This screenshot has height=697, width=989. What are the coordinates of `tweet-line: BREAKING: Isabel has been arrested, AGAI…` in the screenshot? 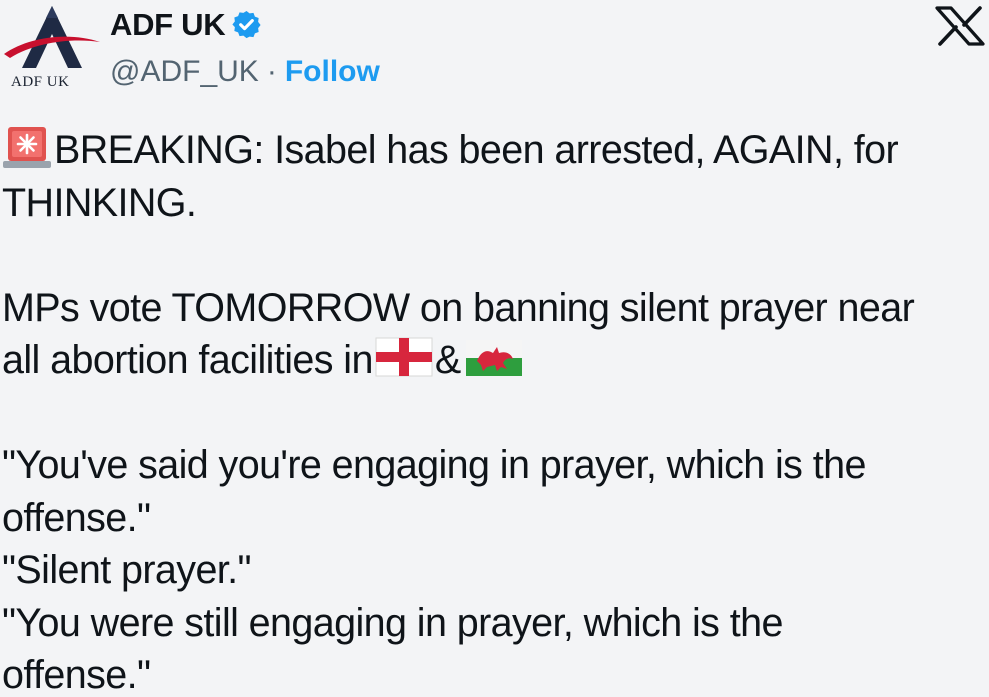 It's located at (494, 150).